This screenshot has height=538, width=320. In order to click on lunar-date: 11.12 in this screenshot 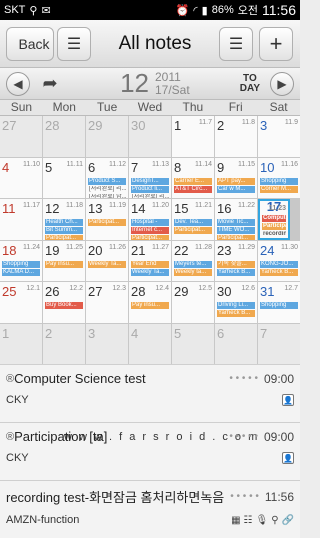, I will do `click(117, 164)`.